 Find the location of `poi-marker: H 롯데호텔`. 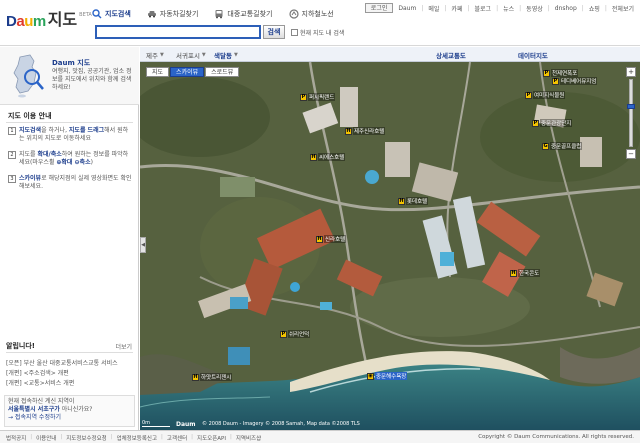

poi-marker: H 롯데호텔 is located at coordinates (413, 201).